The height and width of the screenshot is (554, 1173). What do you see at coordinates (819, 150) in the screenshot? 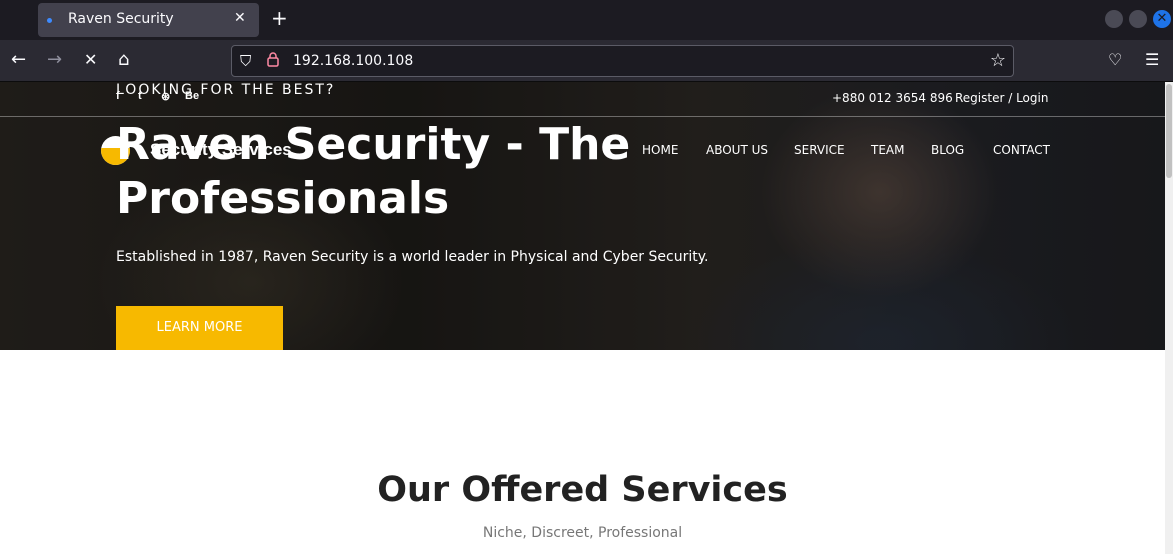
I see `nav-service: SERVICE` at bounding box center [819, 150].